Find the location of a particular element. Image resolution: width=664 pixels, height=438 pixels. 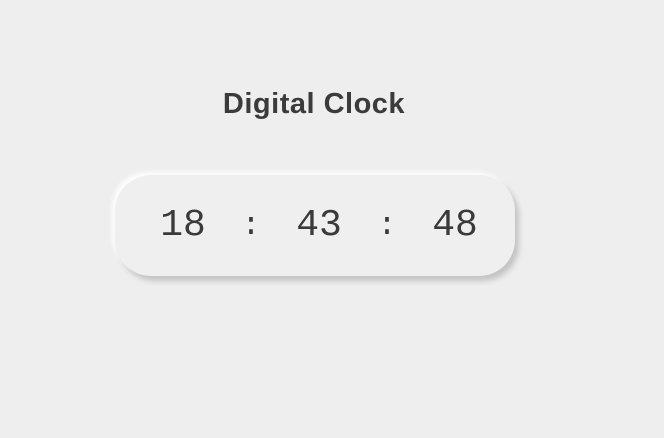

page-title: Digital Clock is located at coordinates (314, 104).